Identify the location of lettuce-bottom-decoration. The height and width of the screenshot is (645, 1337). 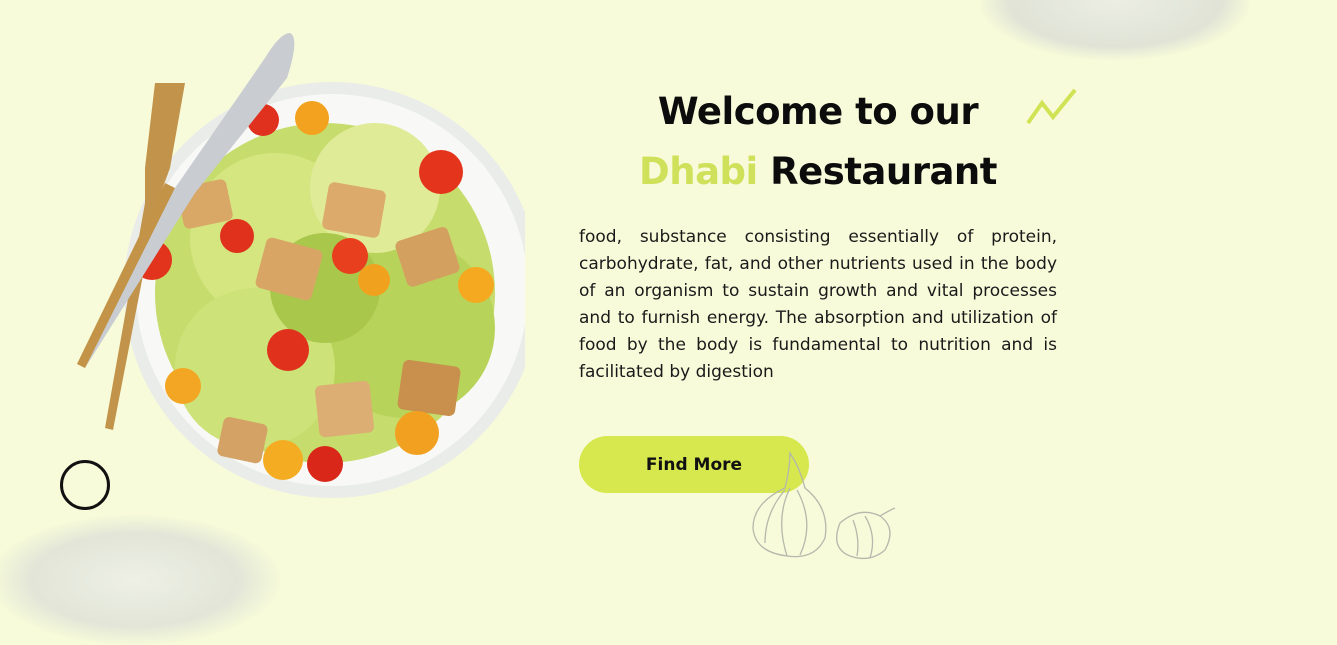
(140, 580).